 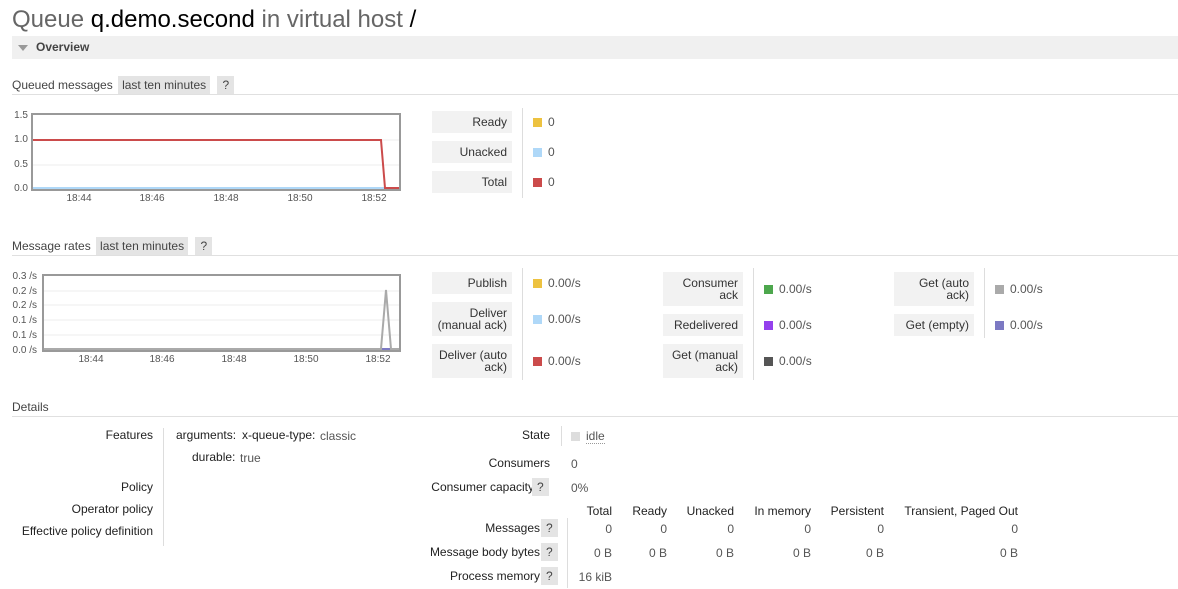 I want to click on process-memory-value: 16 kiB, so click(x=595, y=577).